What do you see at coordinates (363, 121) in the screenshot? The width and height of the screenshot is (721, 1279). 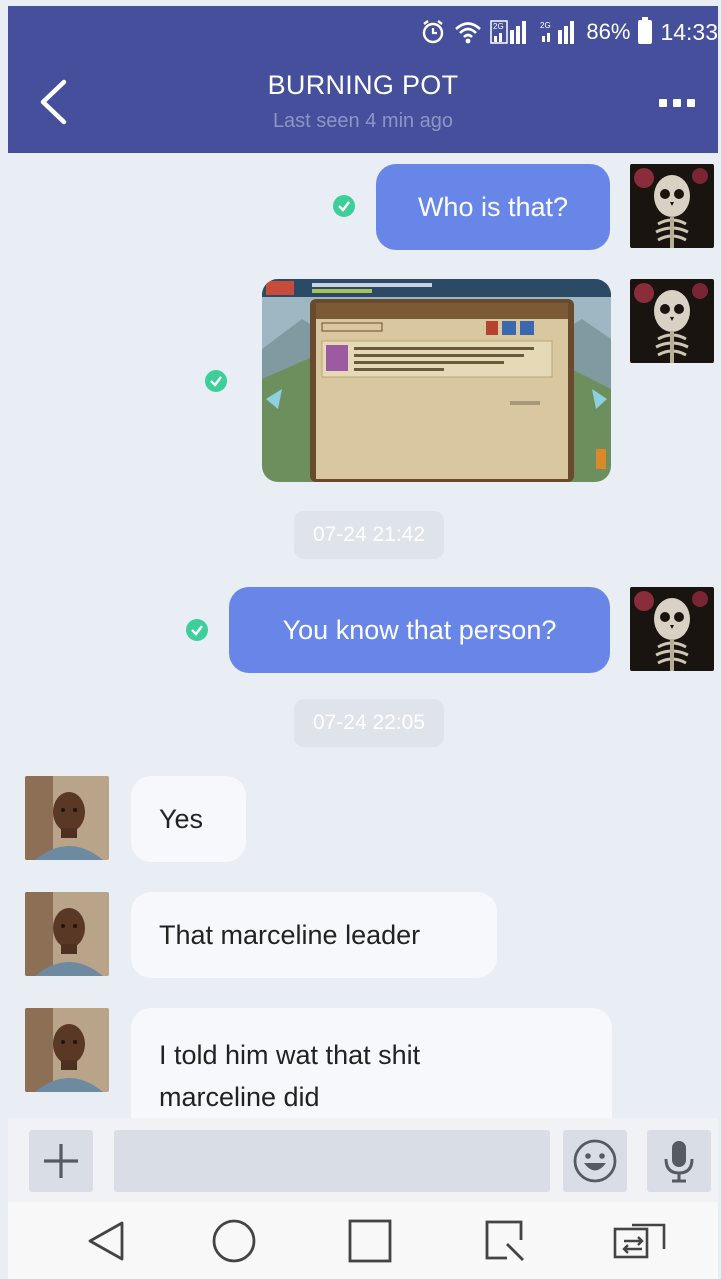 I see `last-seen-status: Last seen 4 min ago` at bounding box center [363, 121].